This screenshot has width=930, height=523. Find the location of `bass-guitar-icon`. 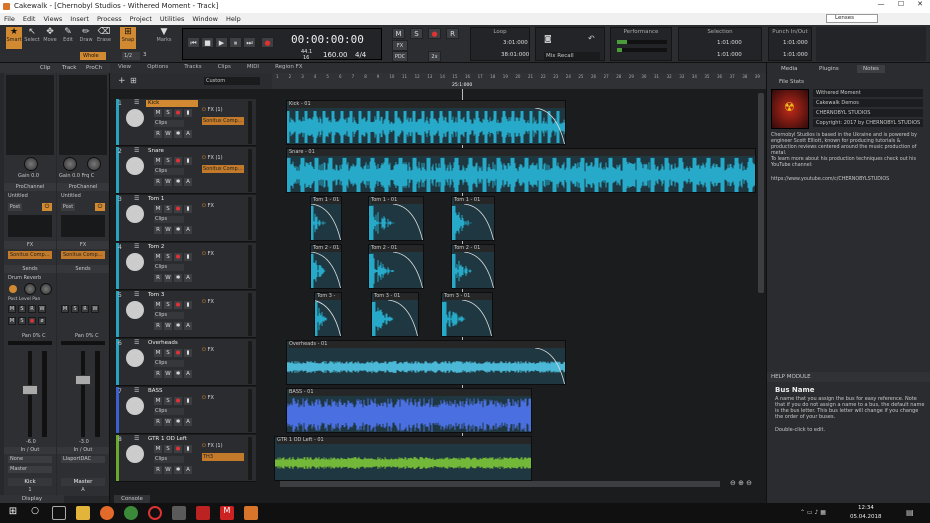

bass-guitar-icon is located at coordinates (135, 406).